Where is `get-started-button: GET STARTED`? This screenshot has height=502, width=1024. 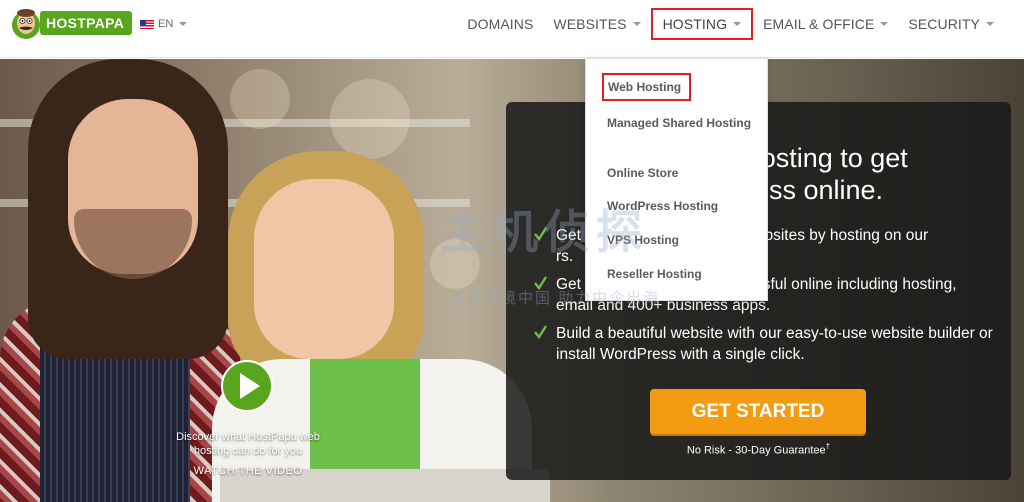
get-started-button: GET STARTED is located at coordinates (758, 411).